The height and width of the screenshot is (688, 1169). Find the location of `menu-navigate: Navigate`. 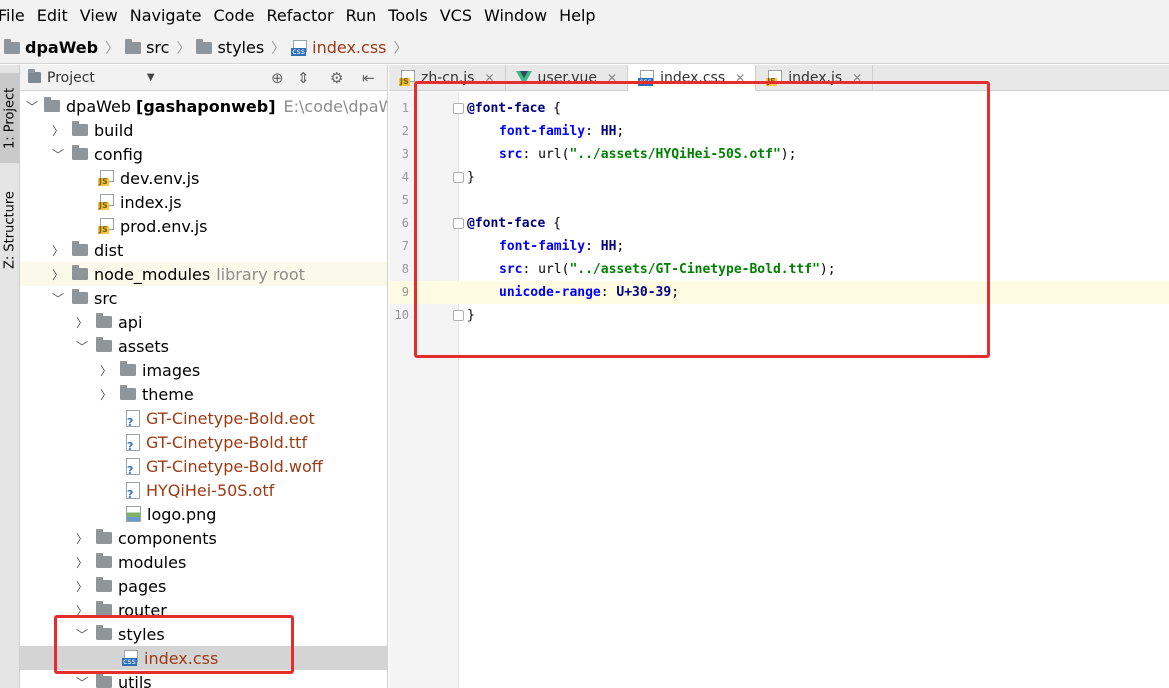

menu-navigate: Navigate is located at coordinates (166, 16).